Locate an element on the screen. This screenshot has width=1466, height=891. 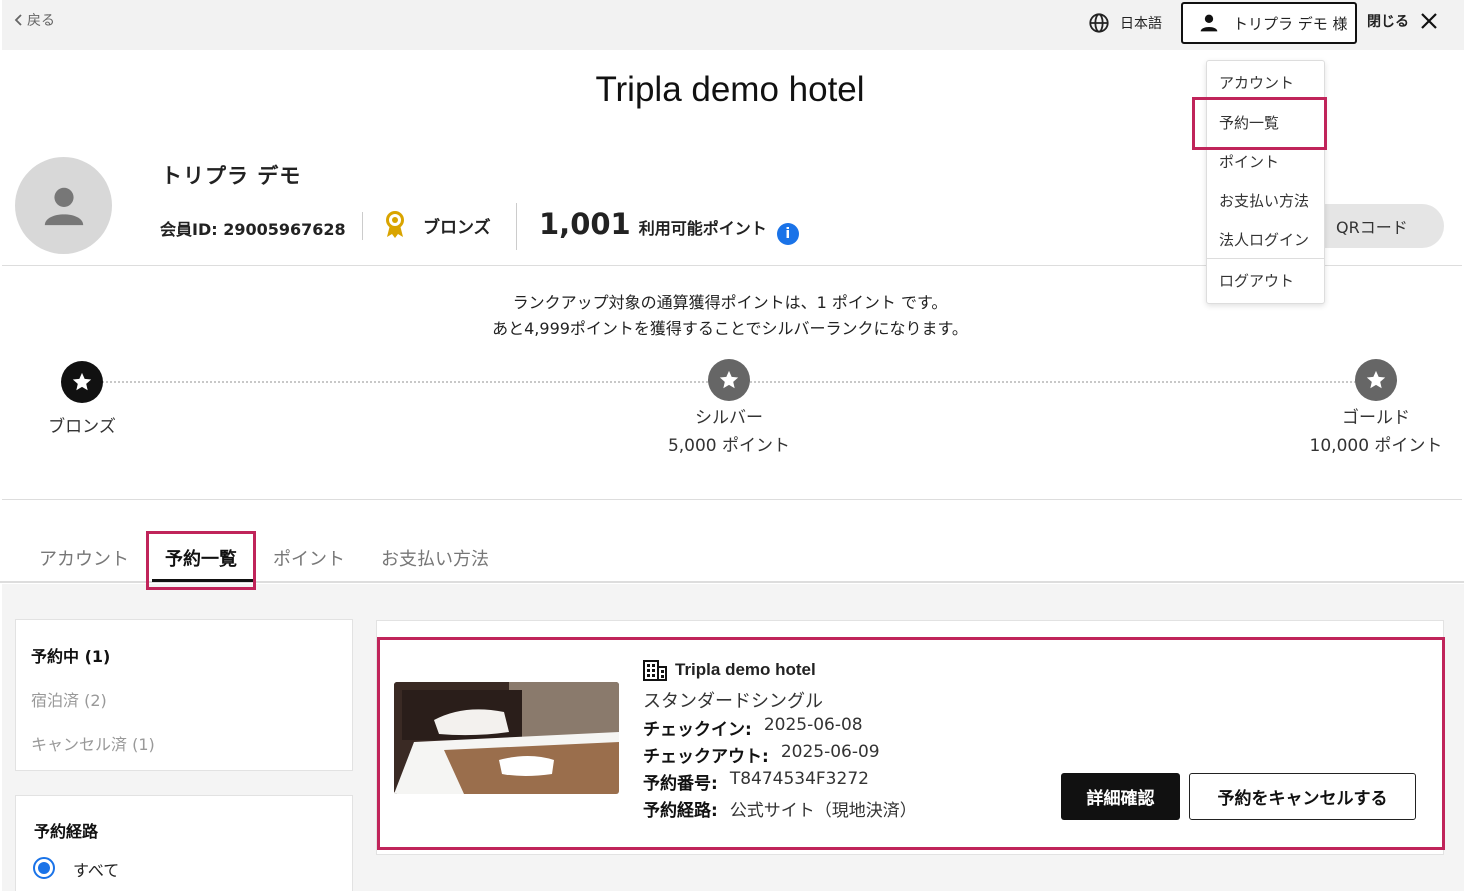
qr-label: QRコード is located at coordinates (1372, 227).